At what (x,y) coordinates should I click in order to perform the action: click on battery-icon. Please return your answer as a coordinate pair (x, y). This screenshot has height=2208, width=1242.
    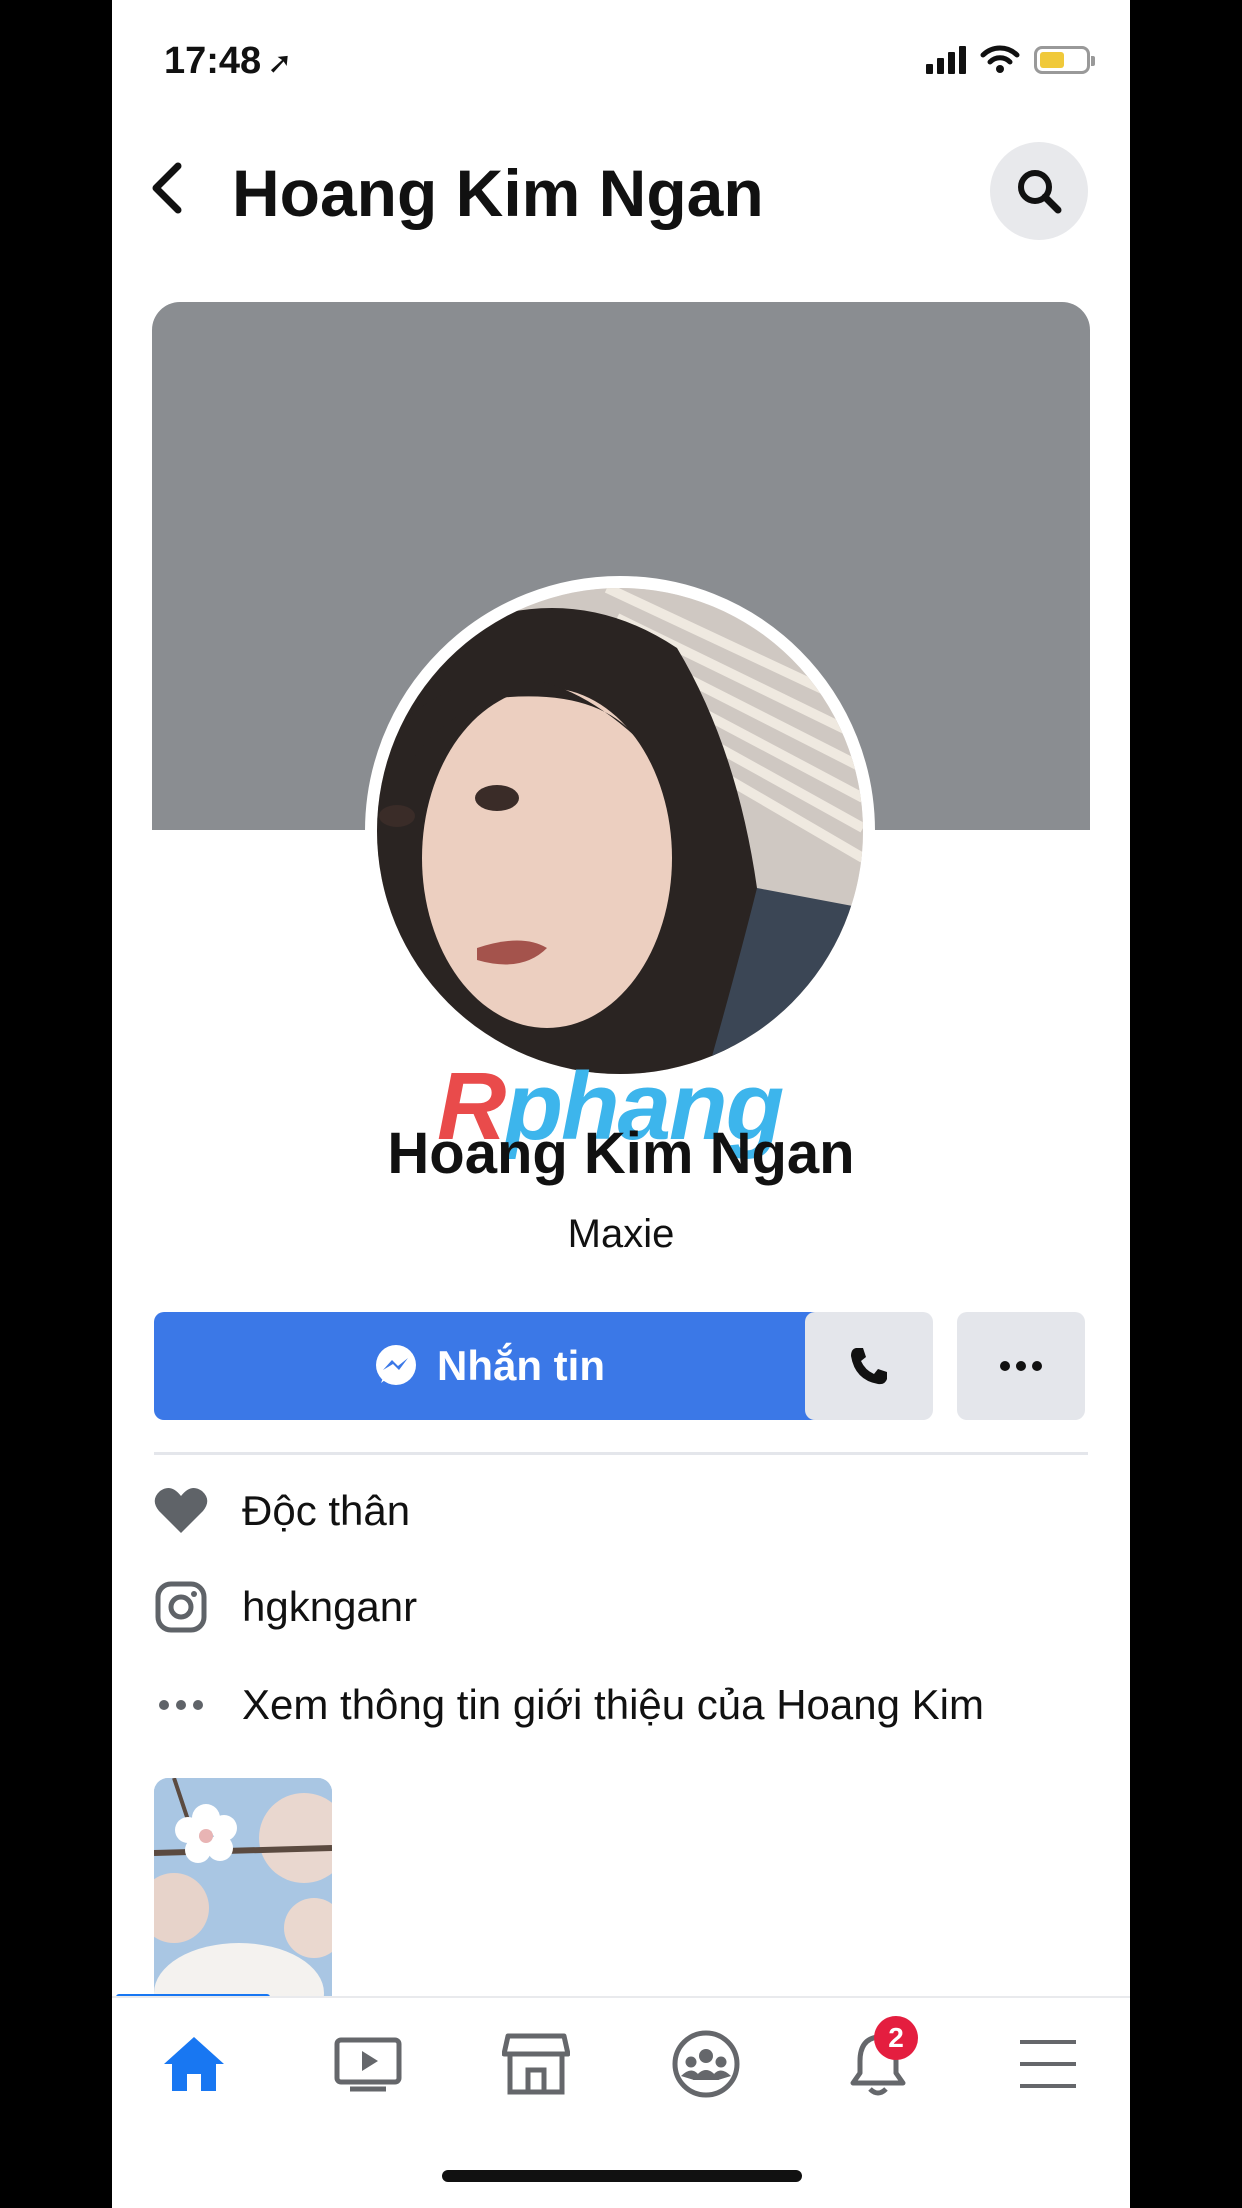
    Looking at the image, I should click on (1064, 60).